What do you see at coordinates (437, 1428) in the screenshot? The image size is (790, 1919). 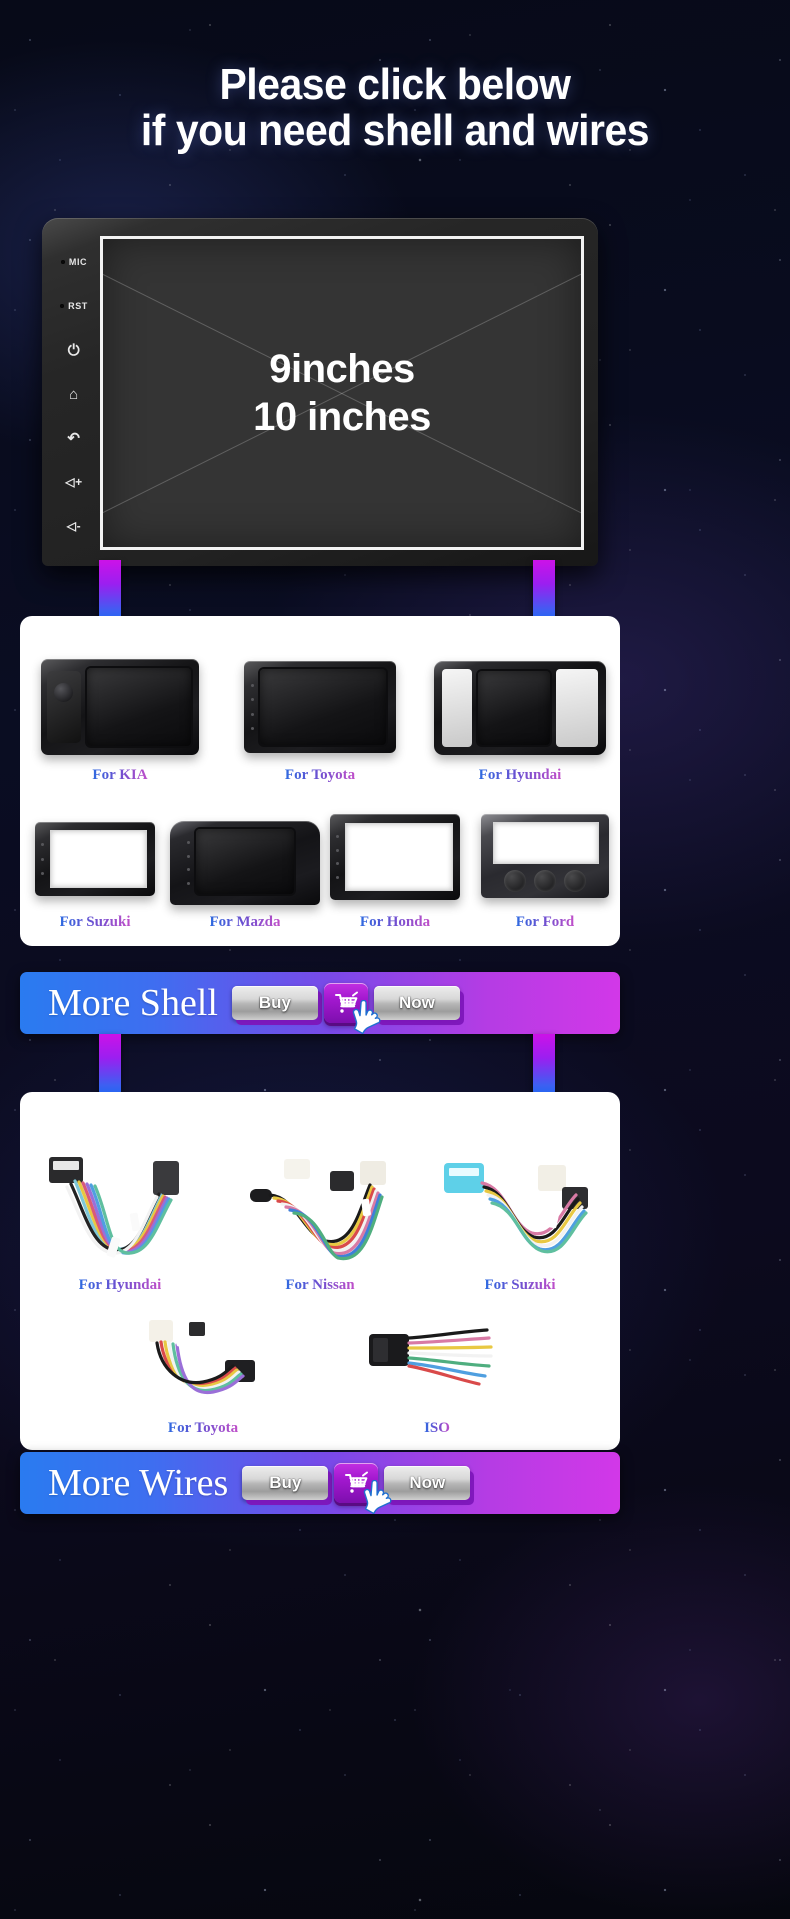 I see `wires-item-label: ISO` at bounding box center [437, 1428].